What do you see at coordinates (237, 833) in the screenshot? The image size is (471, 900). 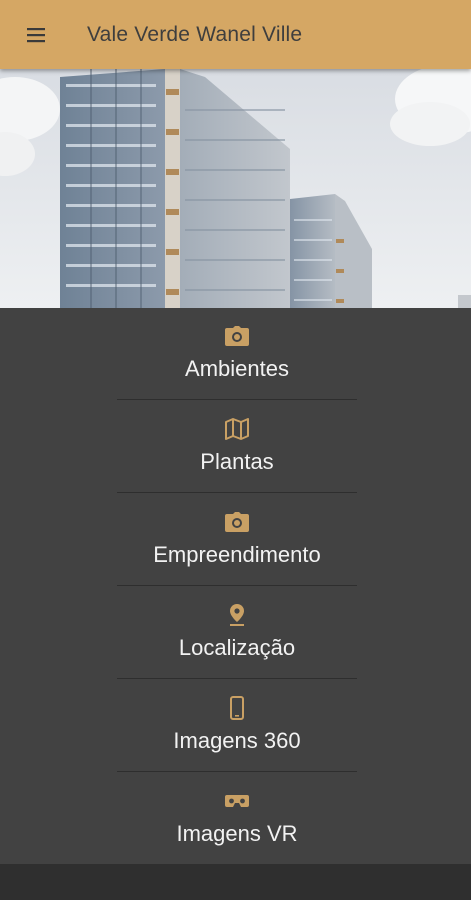 I see `menu-item-label: Imagens VR` at bounding box center [237, 833].